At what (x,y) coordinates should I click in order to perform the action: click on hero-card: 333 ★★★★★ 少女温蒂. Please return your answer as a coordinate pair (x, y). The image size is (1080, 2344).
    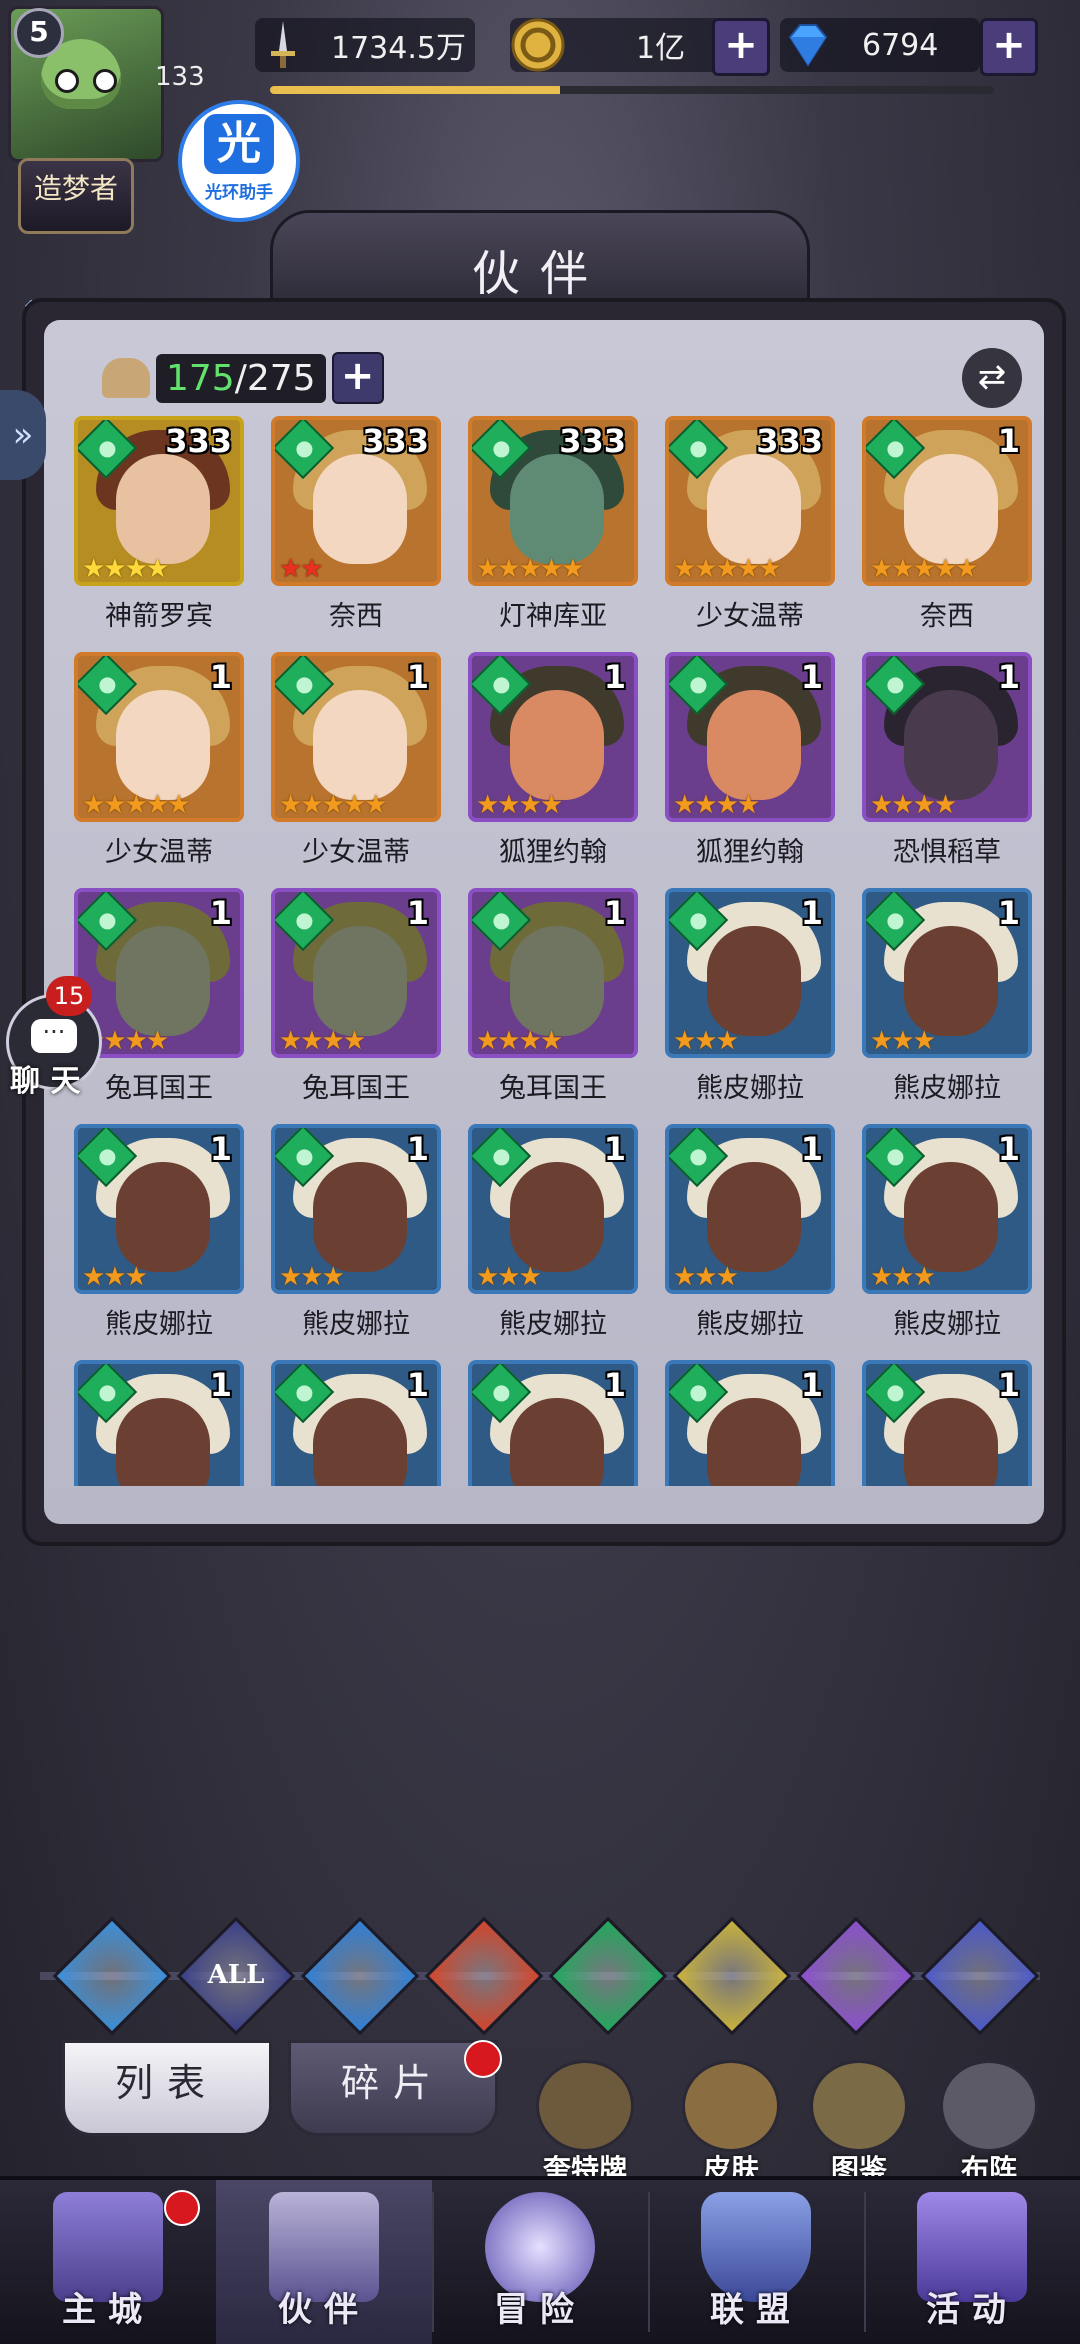
    Looking at the image, I should click on (753, 531).